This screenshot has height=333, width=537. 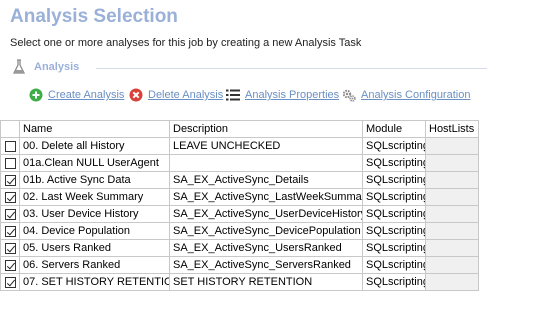 I want to click on delete-analysis-button: Delete Analysis, so click(x=176, y=95).